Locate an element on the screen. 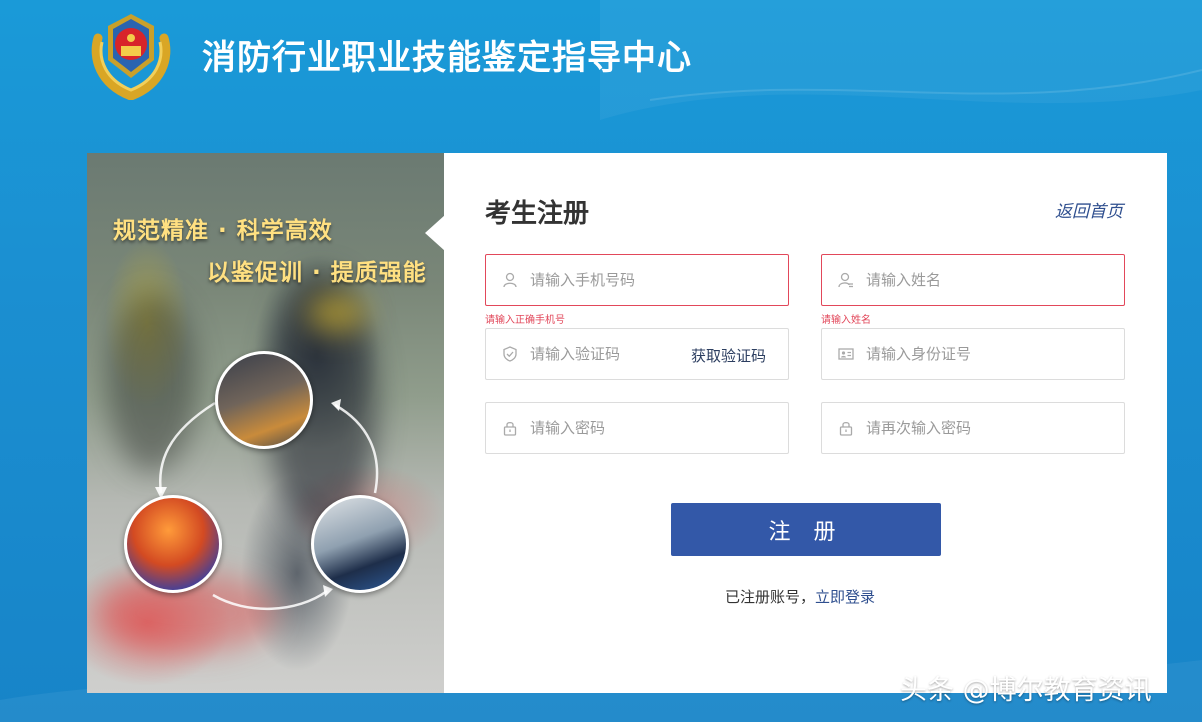  site-title: 消防行业职业技能鉴定指导中心 is located at coordinates (447, 58).